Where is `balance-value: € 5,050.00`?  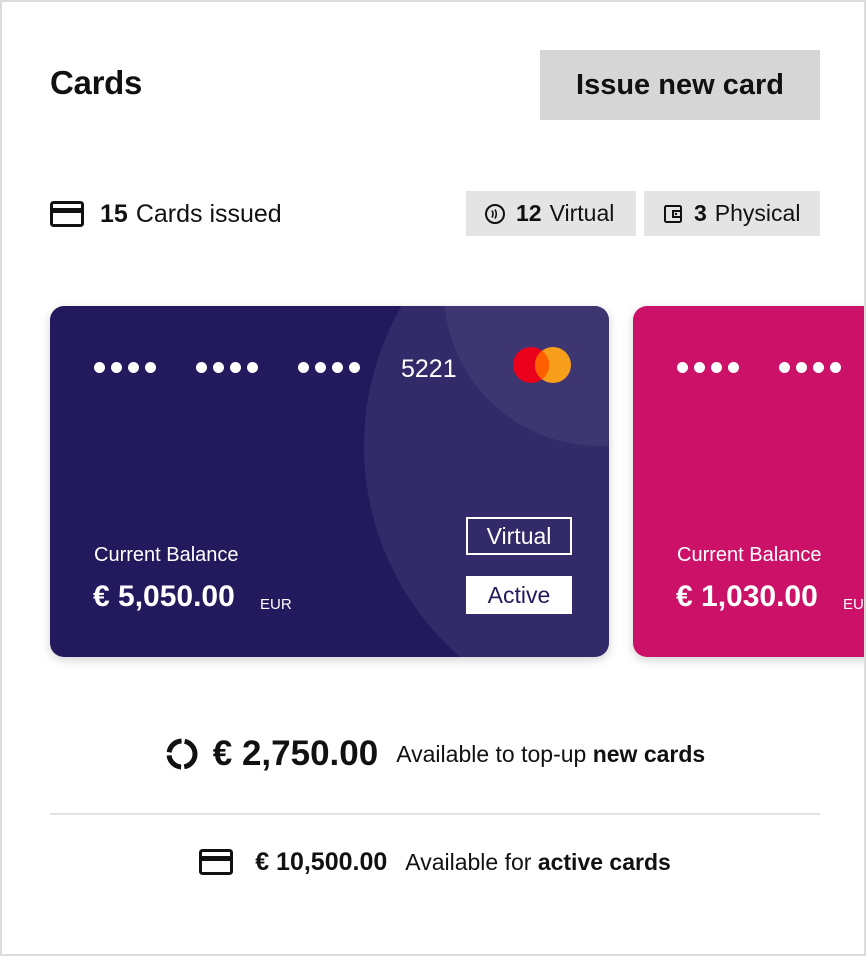 balance-value: € 5,050.00 is located at coordinates (164, 596).